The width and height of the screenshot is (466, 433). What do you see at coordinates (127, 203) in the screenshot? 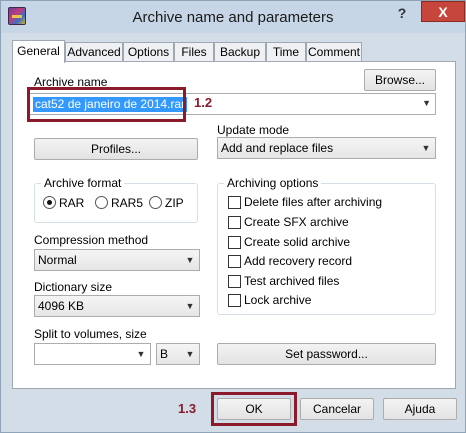
I see `format-rar5-label: RAR5` at bounding box center [127, 203].